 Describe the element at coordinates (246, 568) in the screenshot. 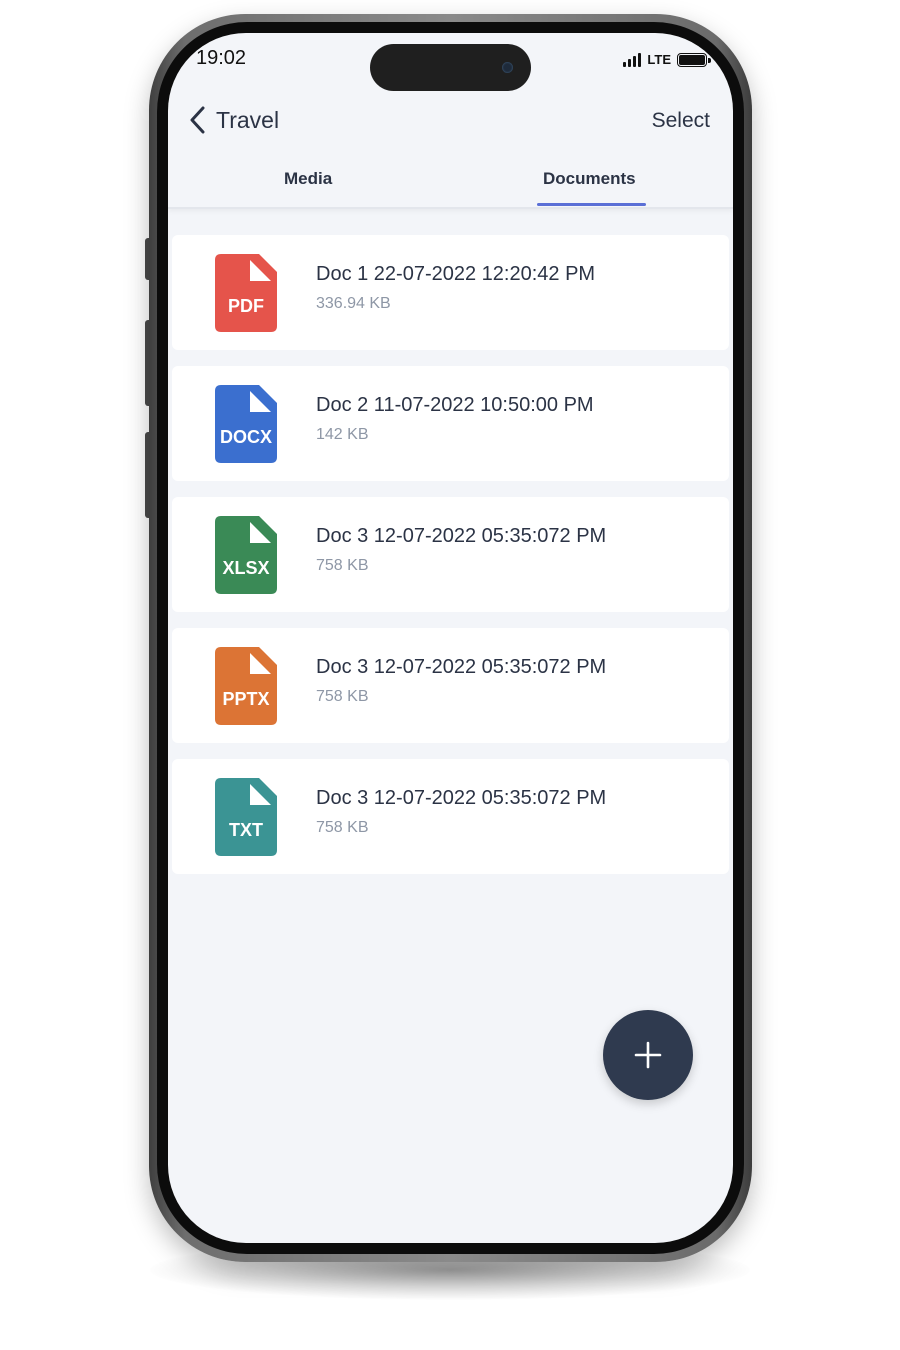

I see `file-type-label: XLSX` at that location.